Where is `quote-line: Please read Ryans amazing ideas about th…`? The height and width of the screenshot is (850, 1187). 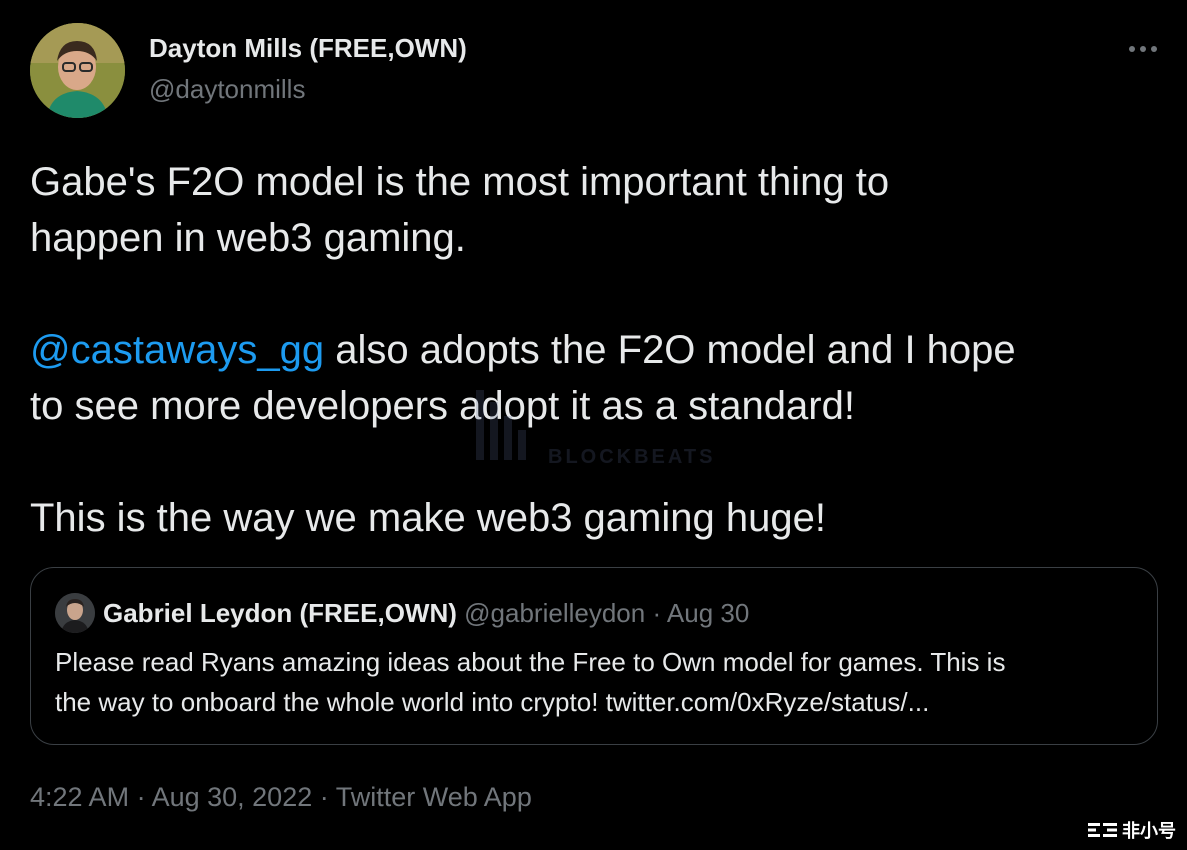 quote-line: Please read Ryans amazing ideas about th… is located at coordinates (530, 662).